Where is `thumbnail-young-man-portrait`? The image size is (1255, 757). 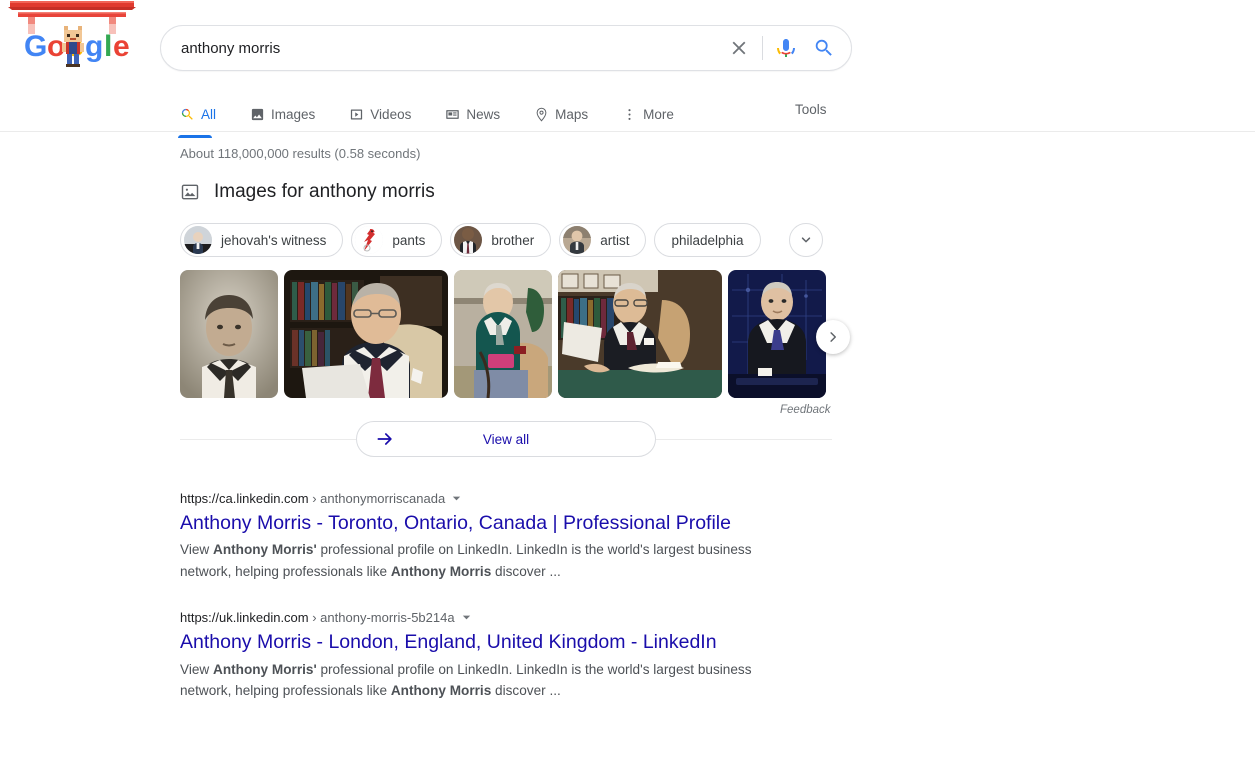
thumbnail-young-man-portrait is located at coordinates (229, 334).